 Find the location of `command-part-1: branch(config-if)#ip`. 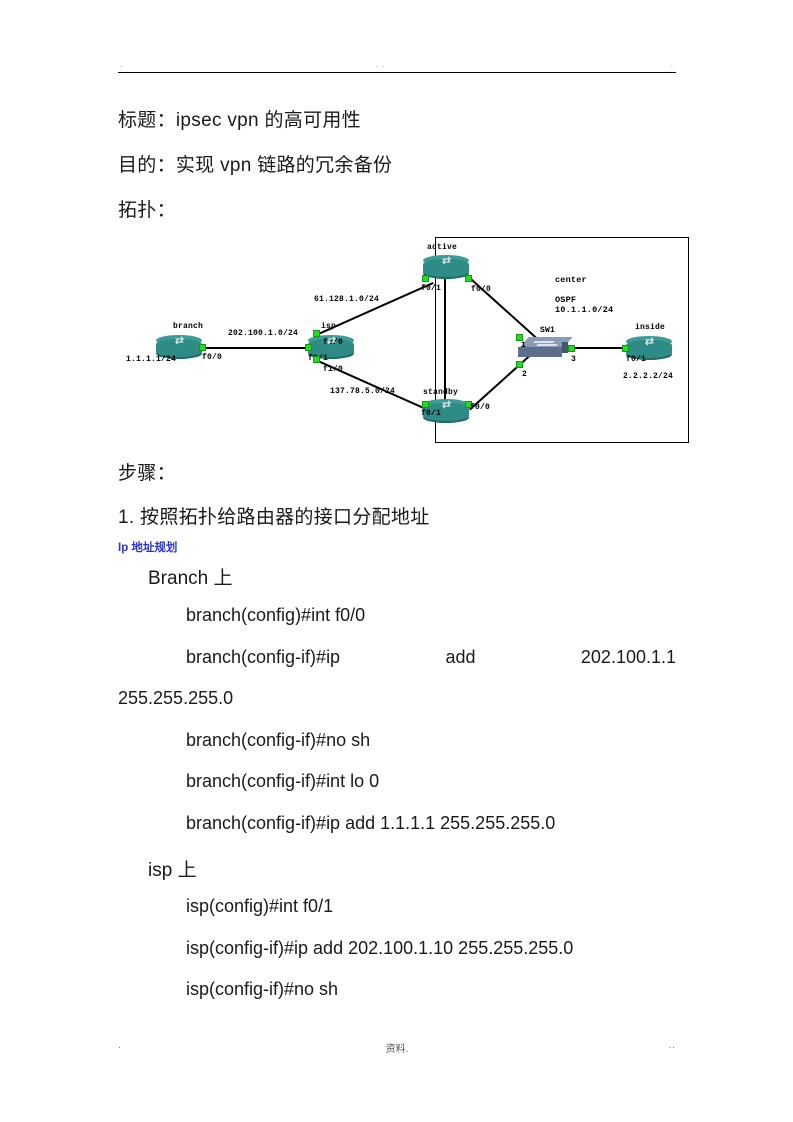

command-part-1: branch(config-if)#ip is located at coordinates (263, 657).